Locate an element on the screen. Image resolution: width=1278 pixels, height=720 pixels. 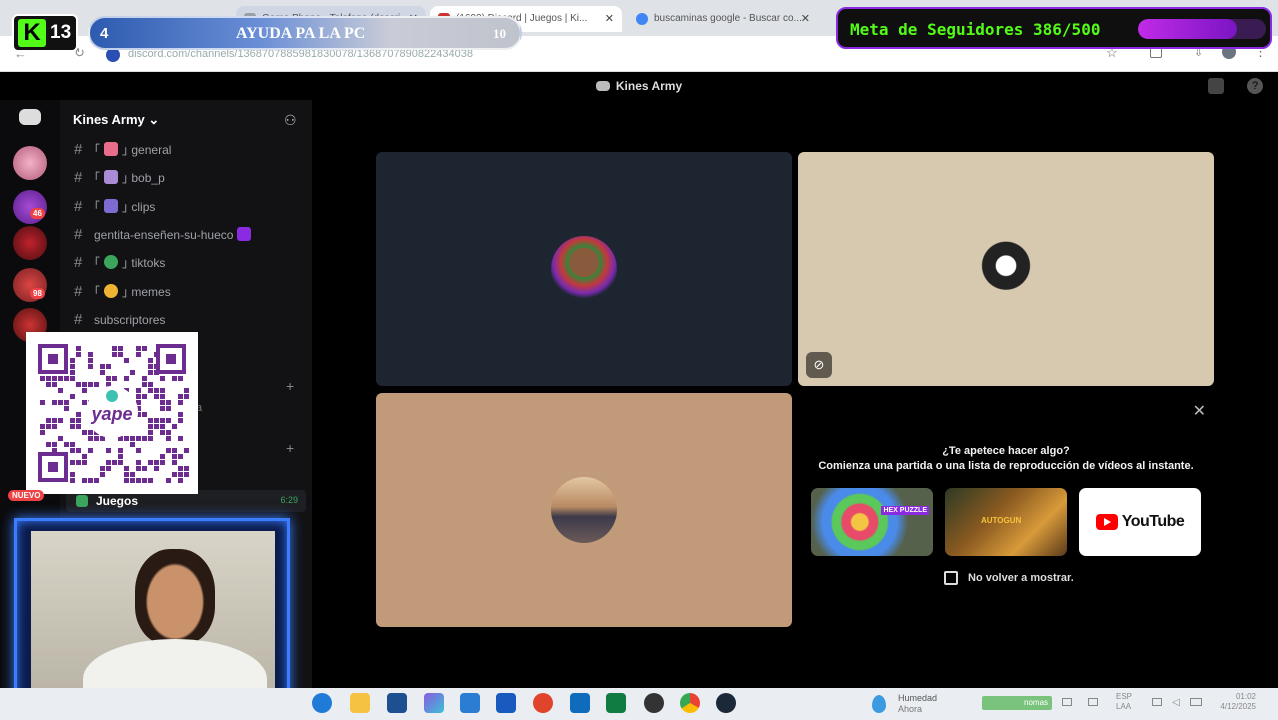
follower-progress-fill is located at coordinates (1187, 29).